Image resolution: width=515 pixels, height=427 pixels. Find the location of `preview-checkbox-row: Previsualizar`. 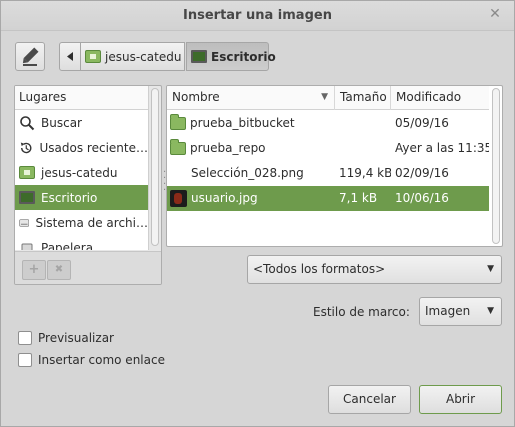

preview-checkbox-row: Previsualizar is located at coordinates (66, 338).